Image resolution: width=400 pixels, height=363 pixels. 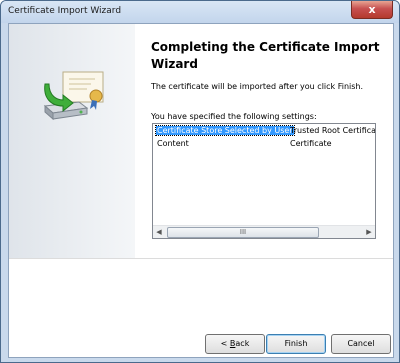 I want to click on scroll-right-icon: ▶, so click(x=369, y=232).